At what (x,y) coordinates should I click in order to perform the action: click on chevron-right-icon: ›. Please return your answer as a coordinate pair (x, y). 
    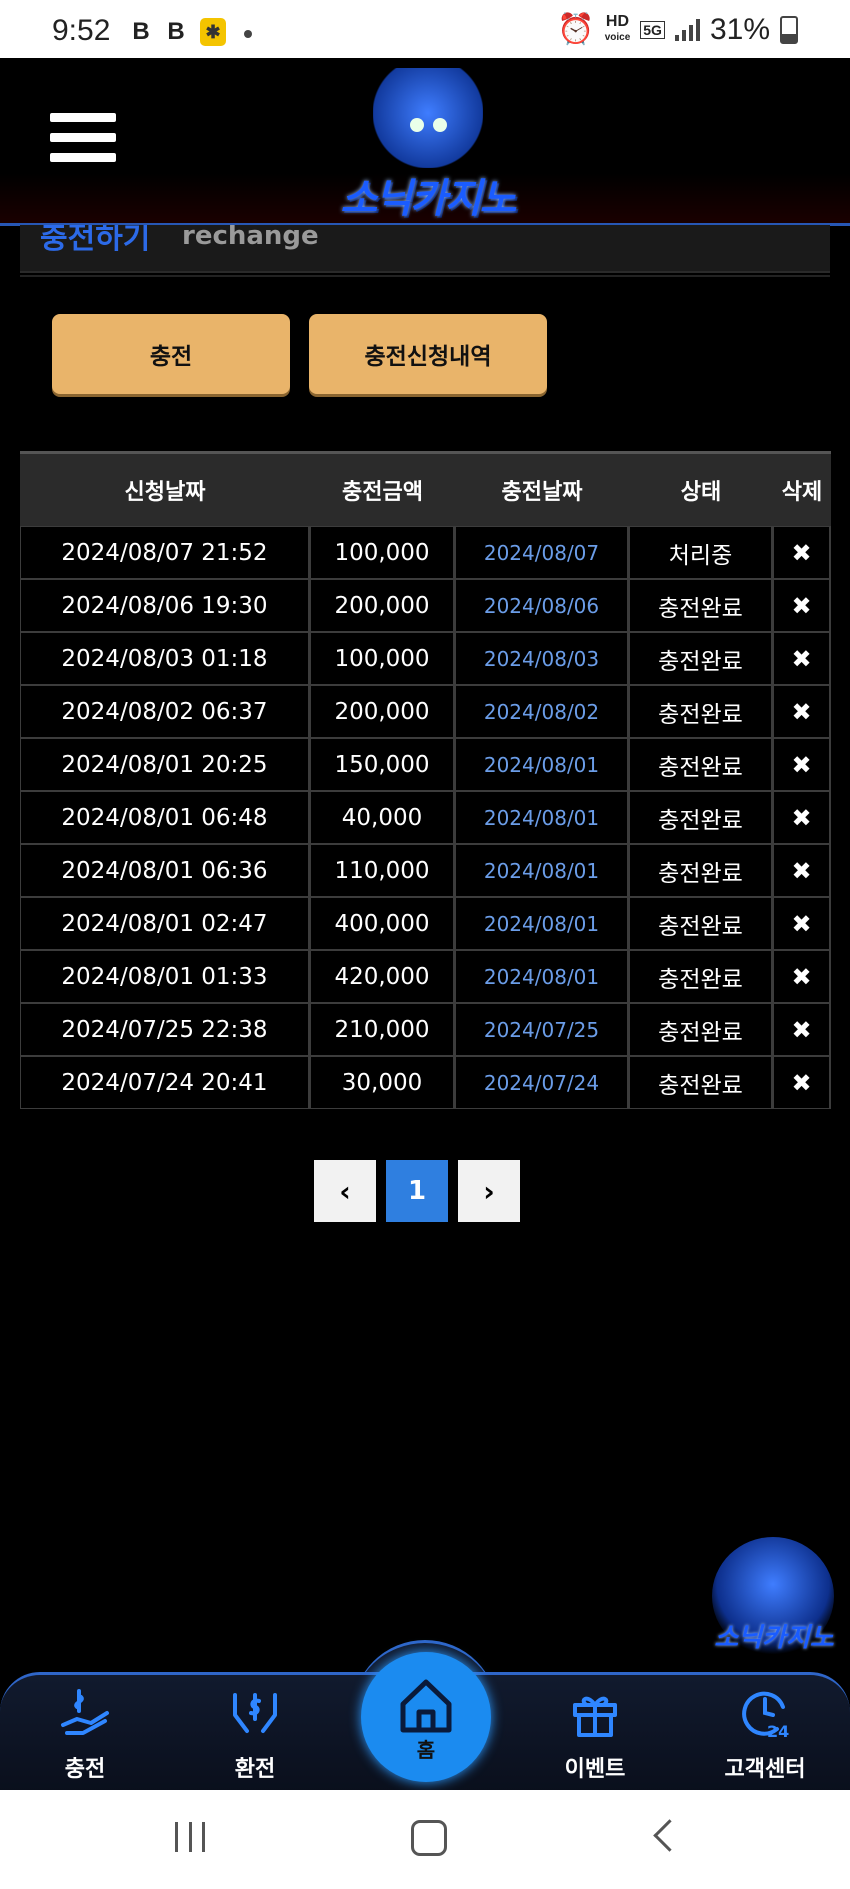
    Looking at the image, I should click on (489, 1191).